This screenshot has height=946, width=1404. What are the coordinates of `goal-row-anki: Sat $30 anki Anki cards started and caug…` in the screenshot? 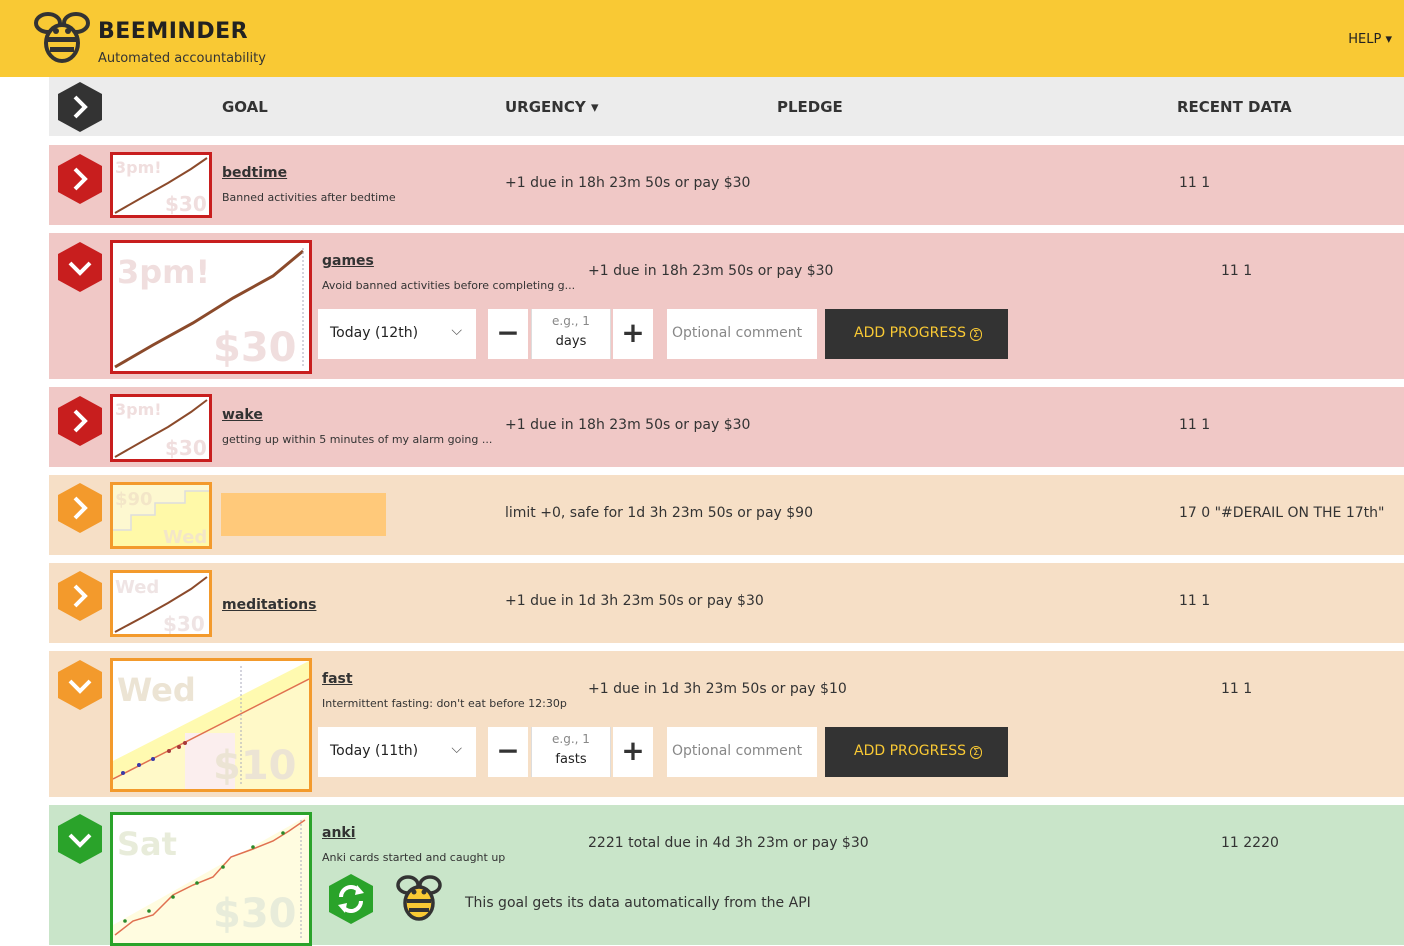 It's located at (726, 875).